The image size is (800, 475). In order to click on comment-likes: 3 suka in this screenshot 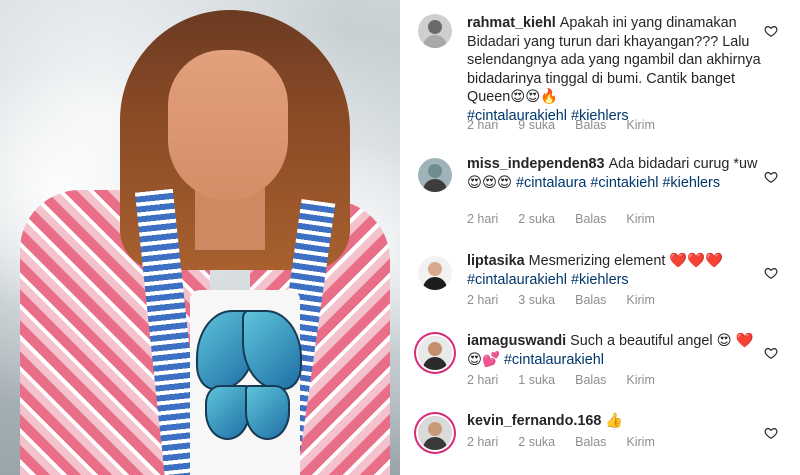, I will do `click(536, 300)`.